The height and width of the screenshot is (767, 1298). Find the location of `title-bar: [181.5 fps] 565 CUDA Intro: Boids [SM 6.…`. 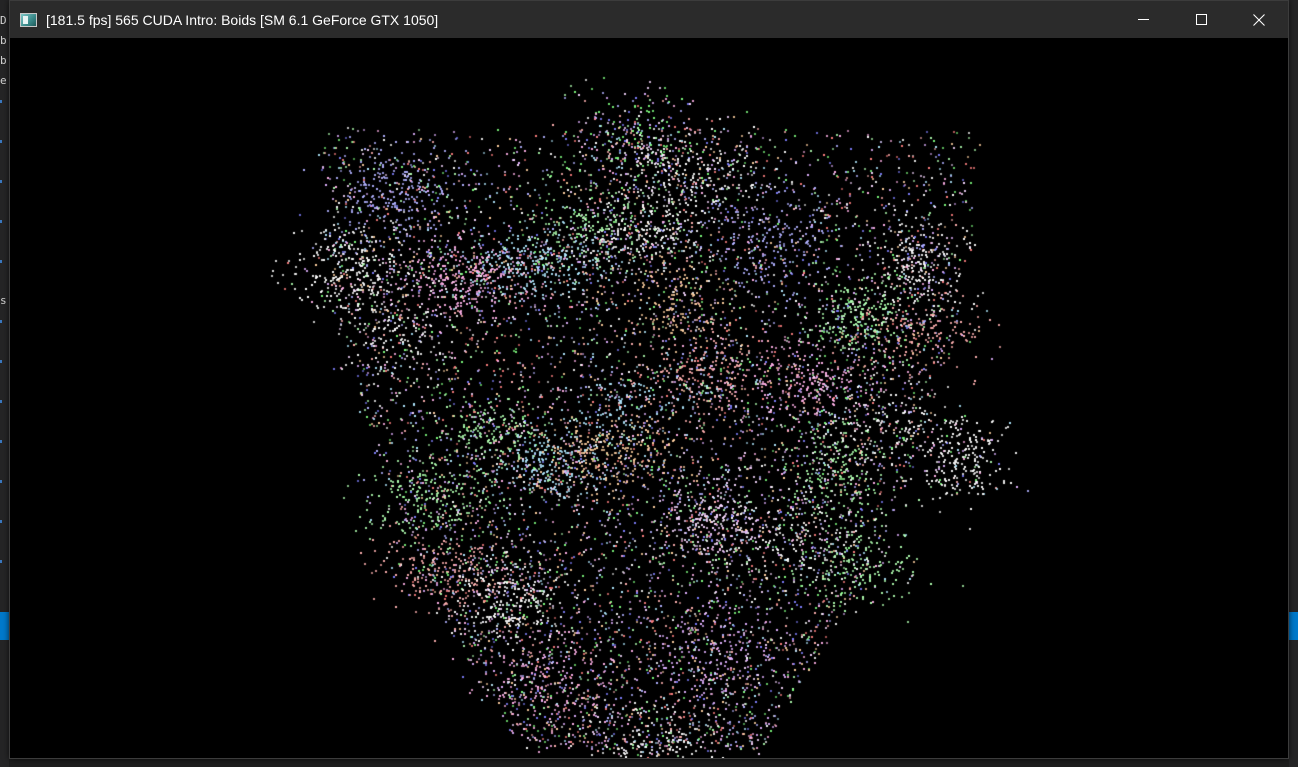

title-bar: [181.5 fps] 565 CUDA Intro: Boids [SM 6.… is located at coordinates (649, 19).